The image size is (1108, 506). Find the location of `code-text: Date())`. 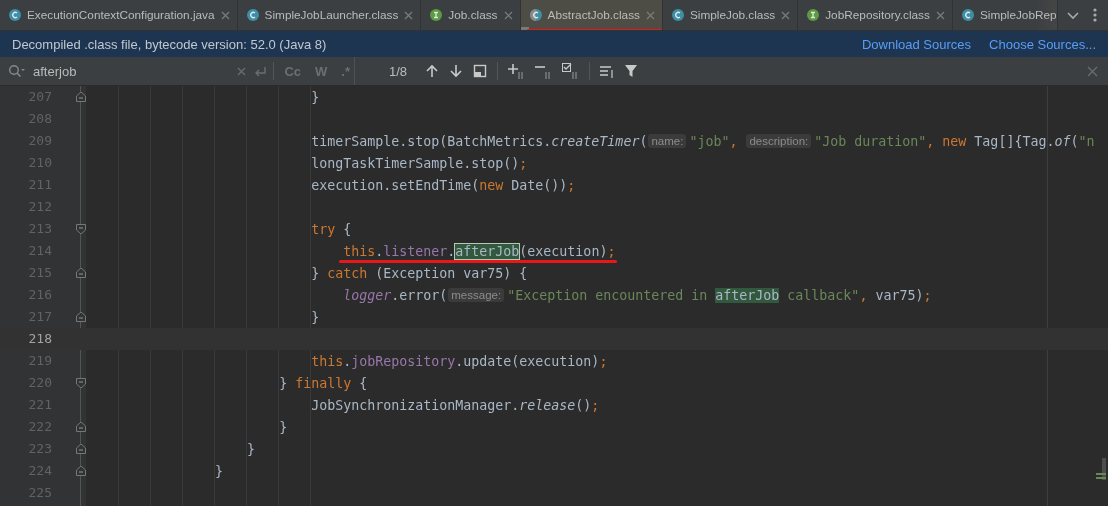

code-text: Date()) is located at coordinates (539, 185).